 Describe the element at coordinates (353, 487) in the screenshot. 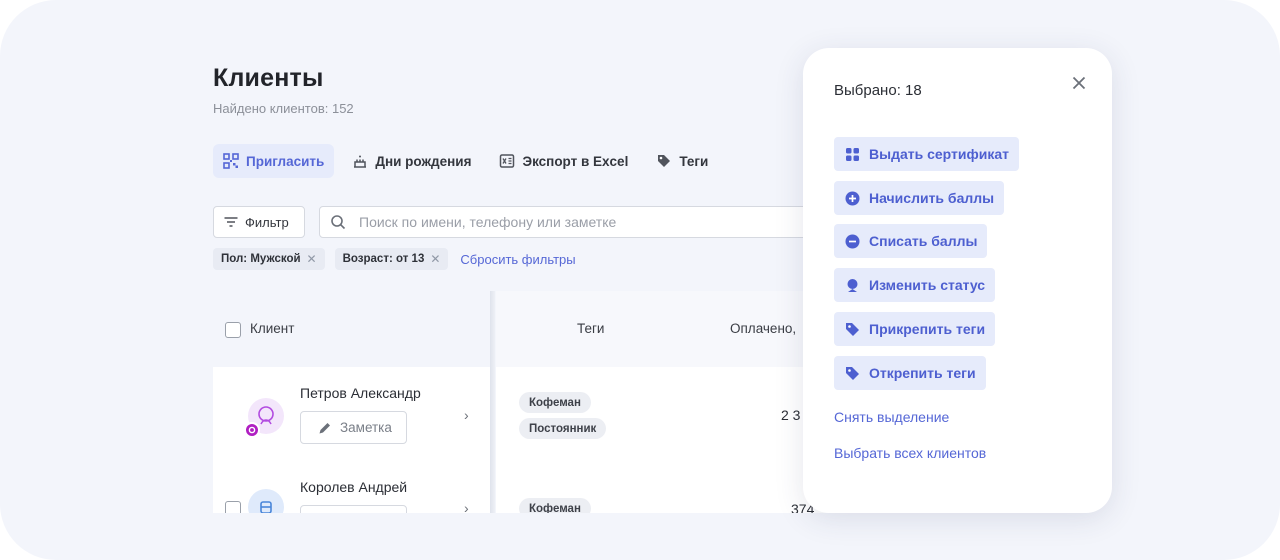

I see `client-name: Королев Андрей` at that location.